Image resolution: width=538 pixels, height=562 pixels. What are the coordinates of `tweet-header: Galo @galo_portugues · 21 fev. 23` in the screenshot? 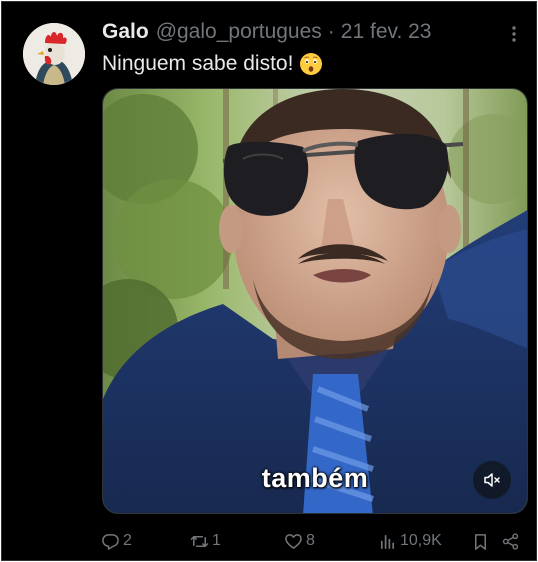 It's located at (266, 32).